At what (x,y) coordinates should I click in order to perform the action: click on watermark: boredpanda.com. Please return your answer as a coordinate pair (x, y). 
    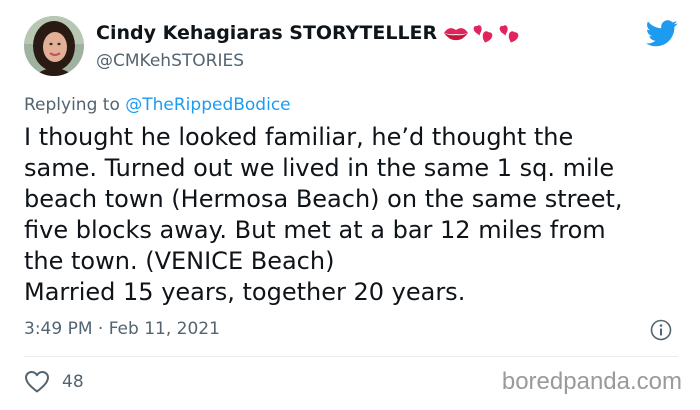
    Looking at the image, I should click on (591, 381).